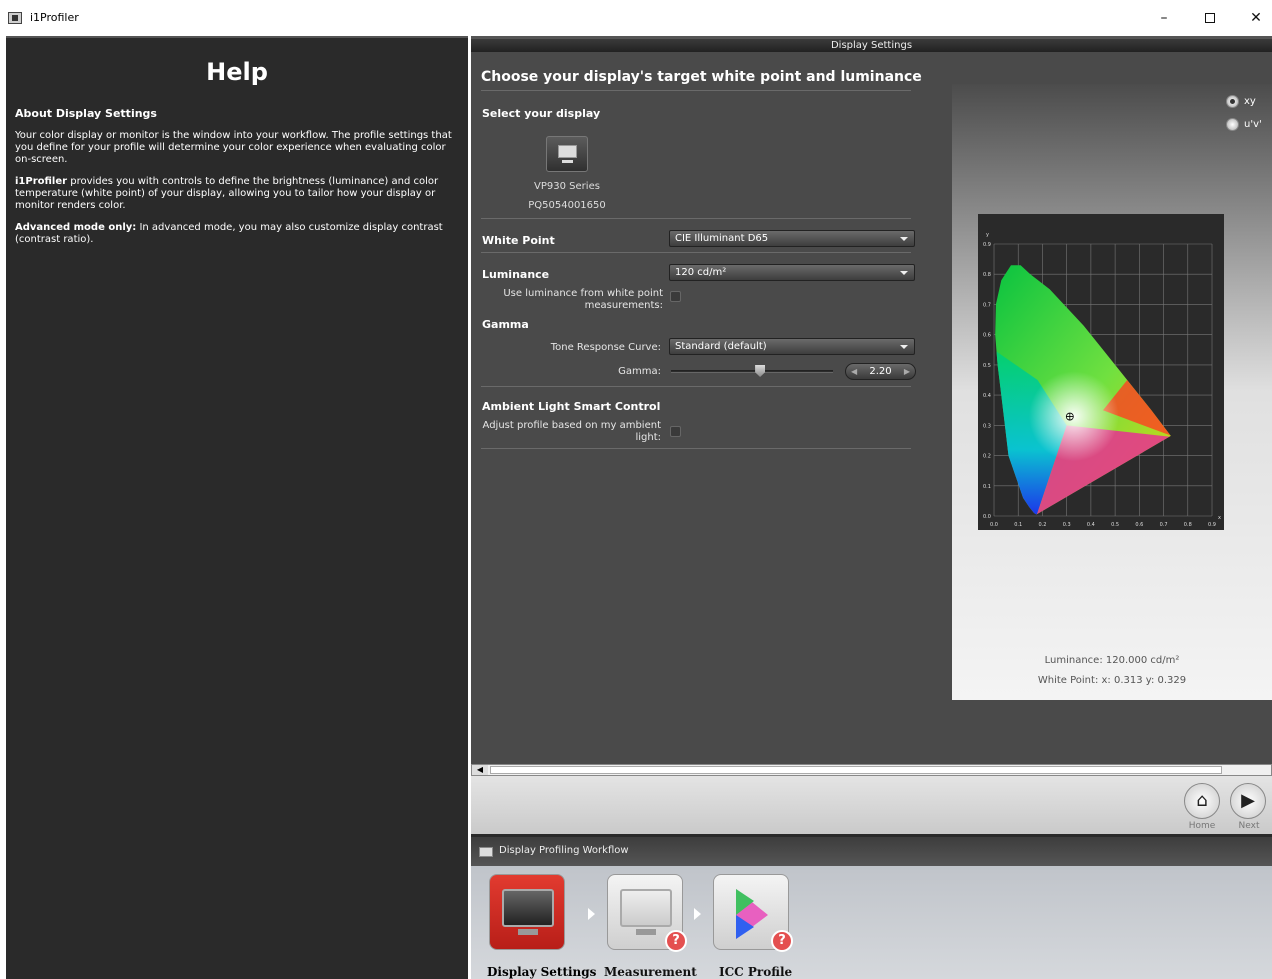 Image resolution: width=1272 pixels, height=979 pixels. I want to click on uv-radio, so click(1232, 124).